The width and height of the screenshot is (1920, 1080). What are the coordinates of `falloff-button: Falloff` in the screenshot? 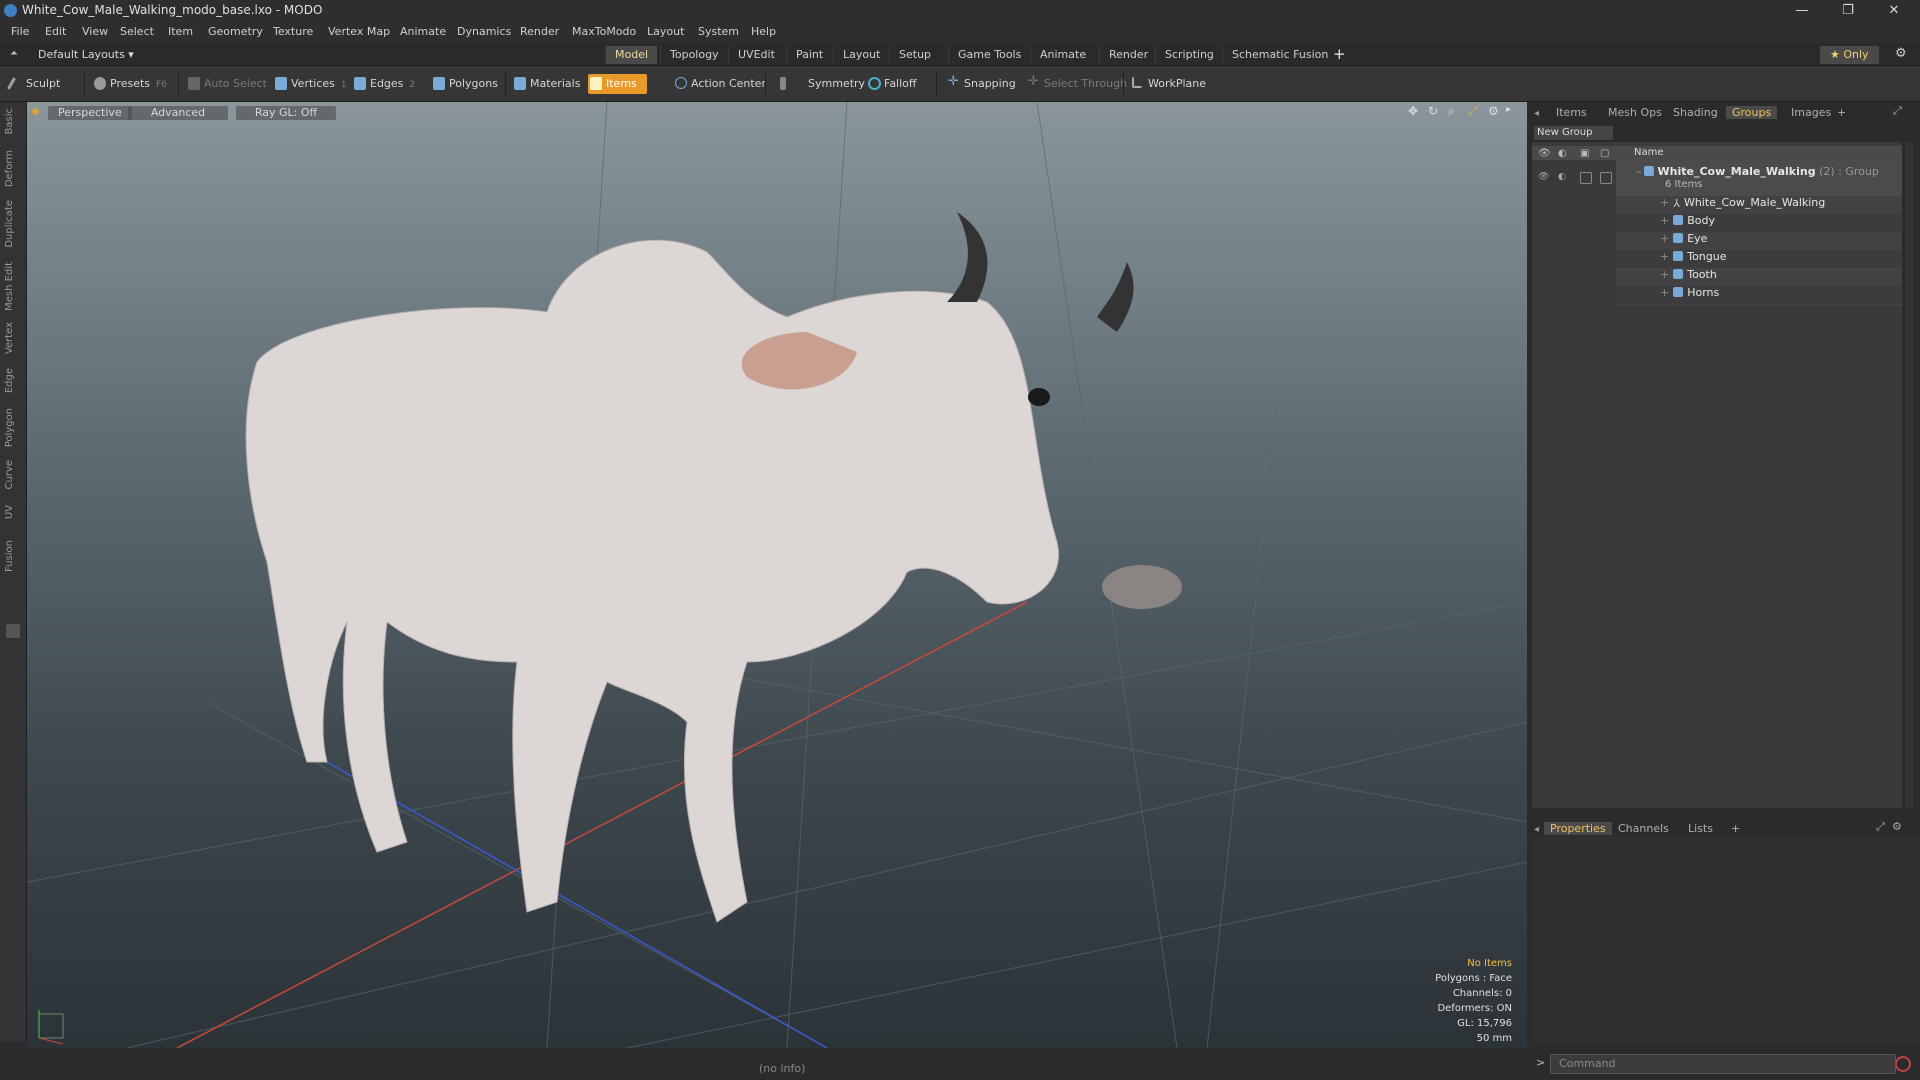 It's located at (891, 84).